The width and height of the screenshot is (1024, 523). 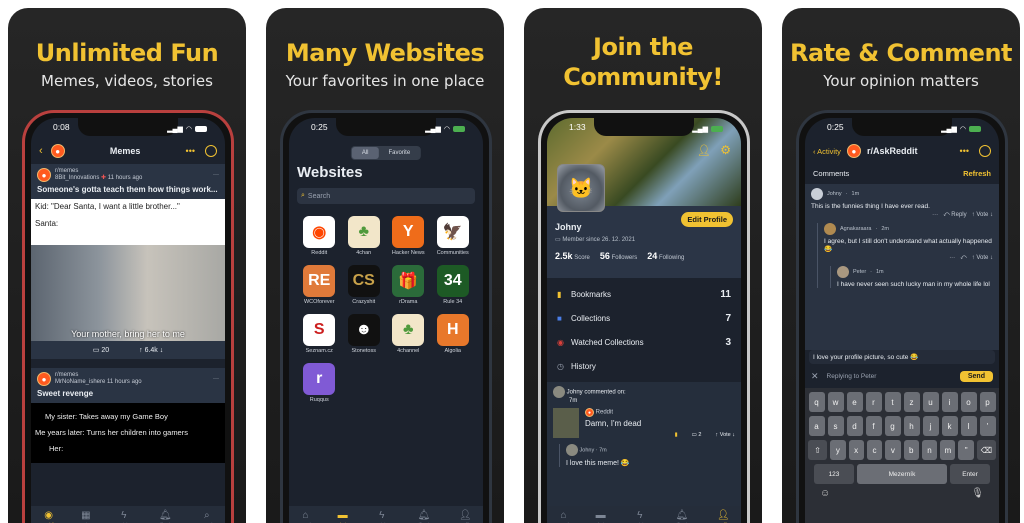 What do you see at coordinates (873, 402) in the screenshot?
I see `key: r` at bounding box center [873, 402].